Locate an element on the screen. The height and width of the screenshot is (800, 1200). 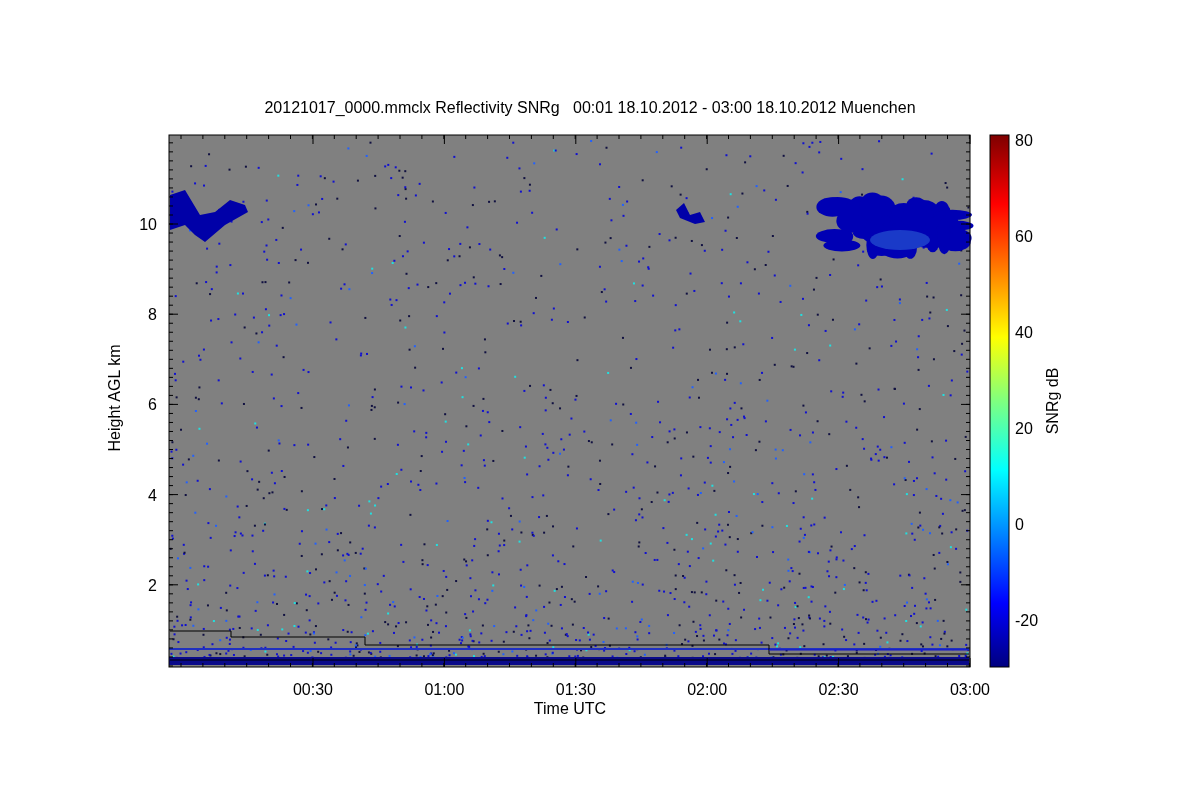
x-tick-label: 00:30 is located at coordinates (313, 689).